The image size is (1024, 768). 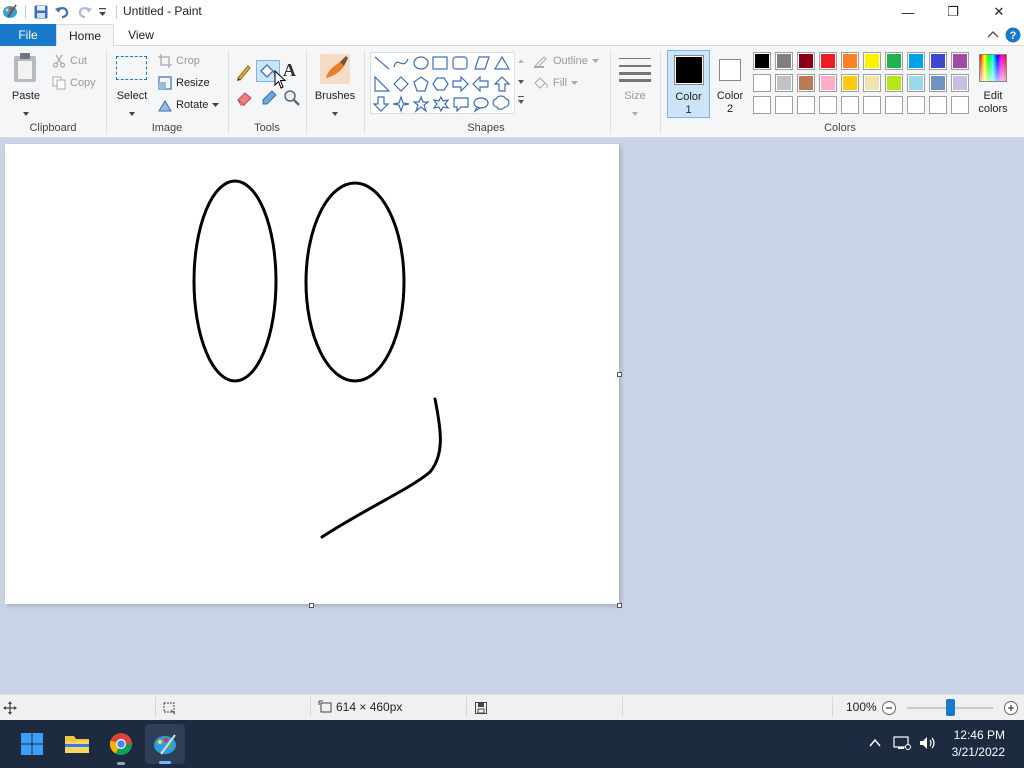 I want to click on canvas-resize-handle-corner, so click(x=619, y=605).